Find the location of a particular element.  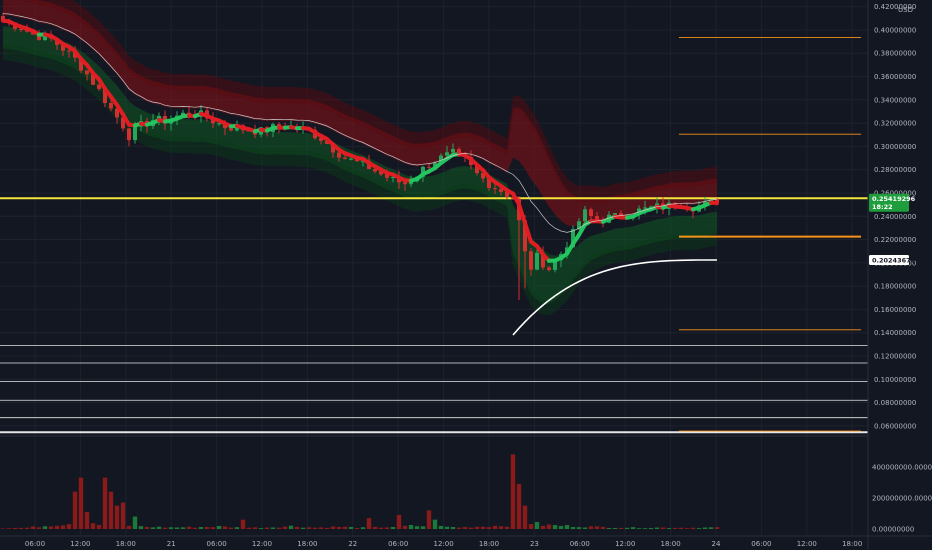

price-tick-label: 0.32000000 is located at coordinates (895, 124).